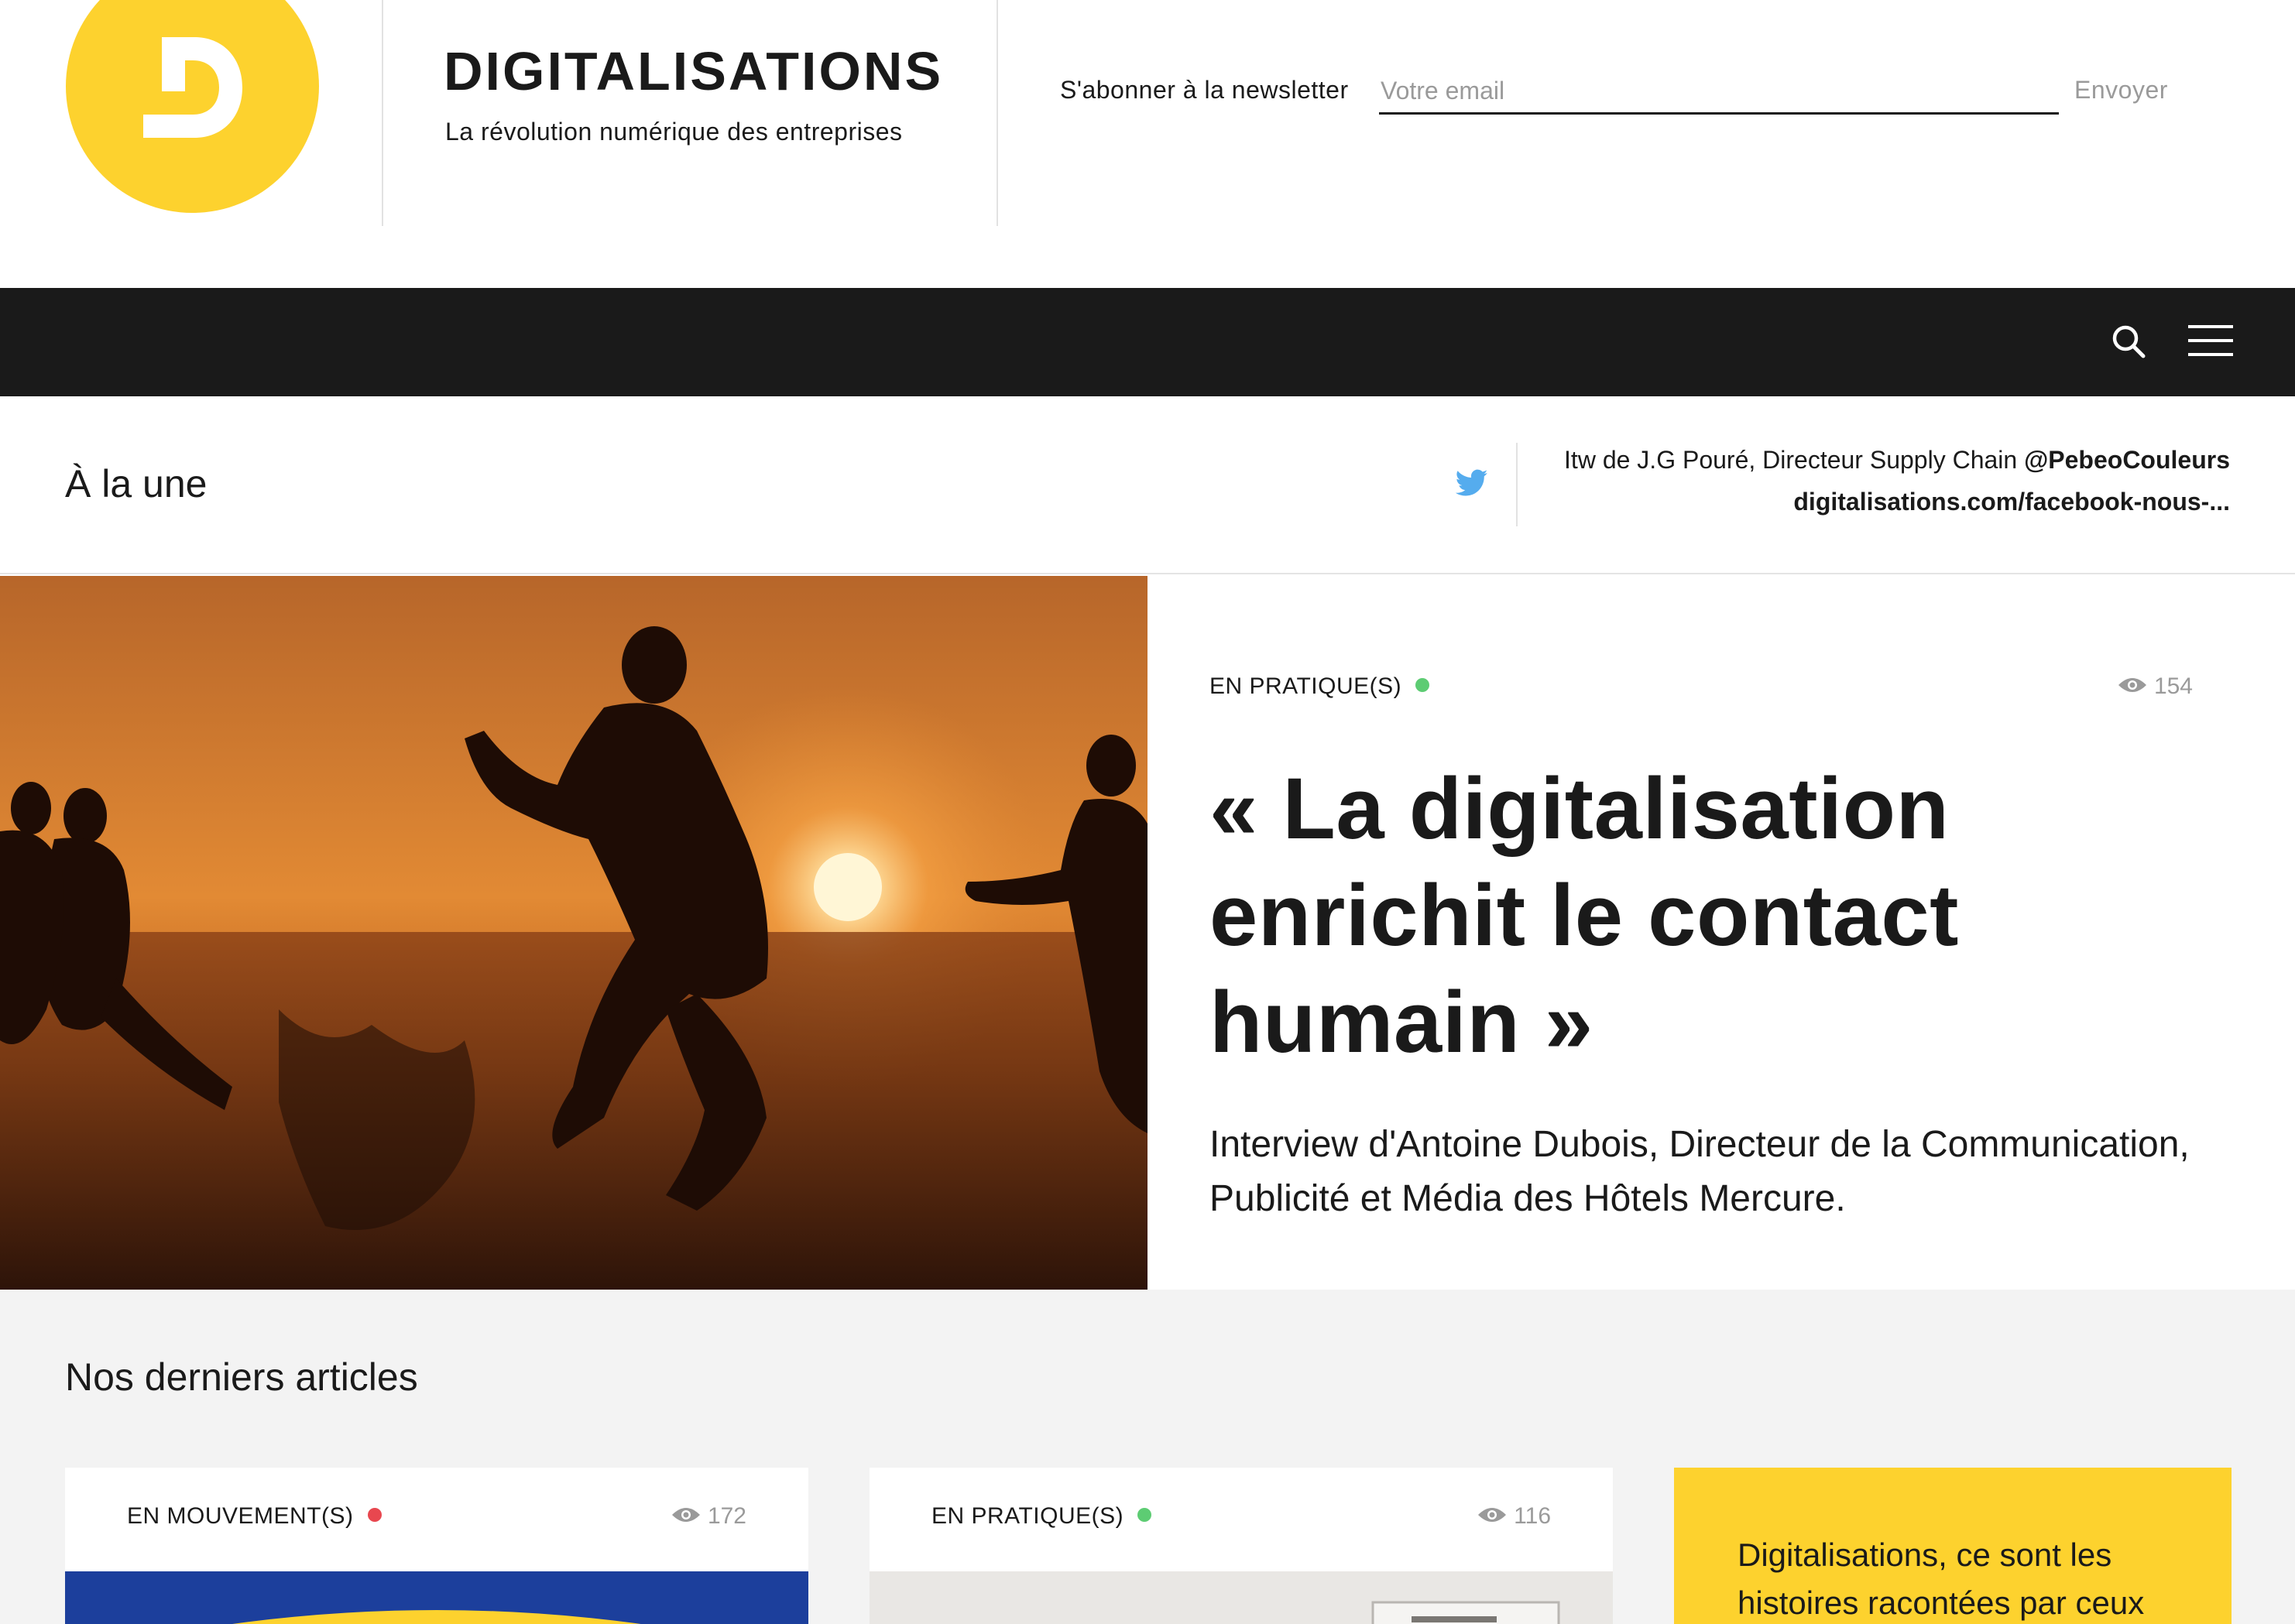  Describe the element at coordinates (1719, 92) in the screenshot. I see `newsletter-email-input` at that location.